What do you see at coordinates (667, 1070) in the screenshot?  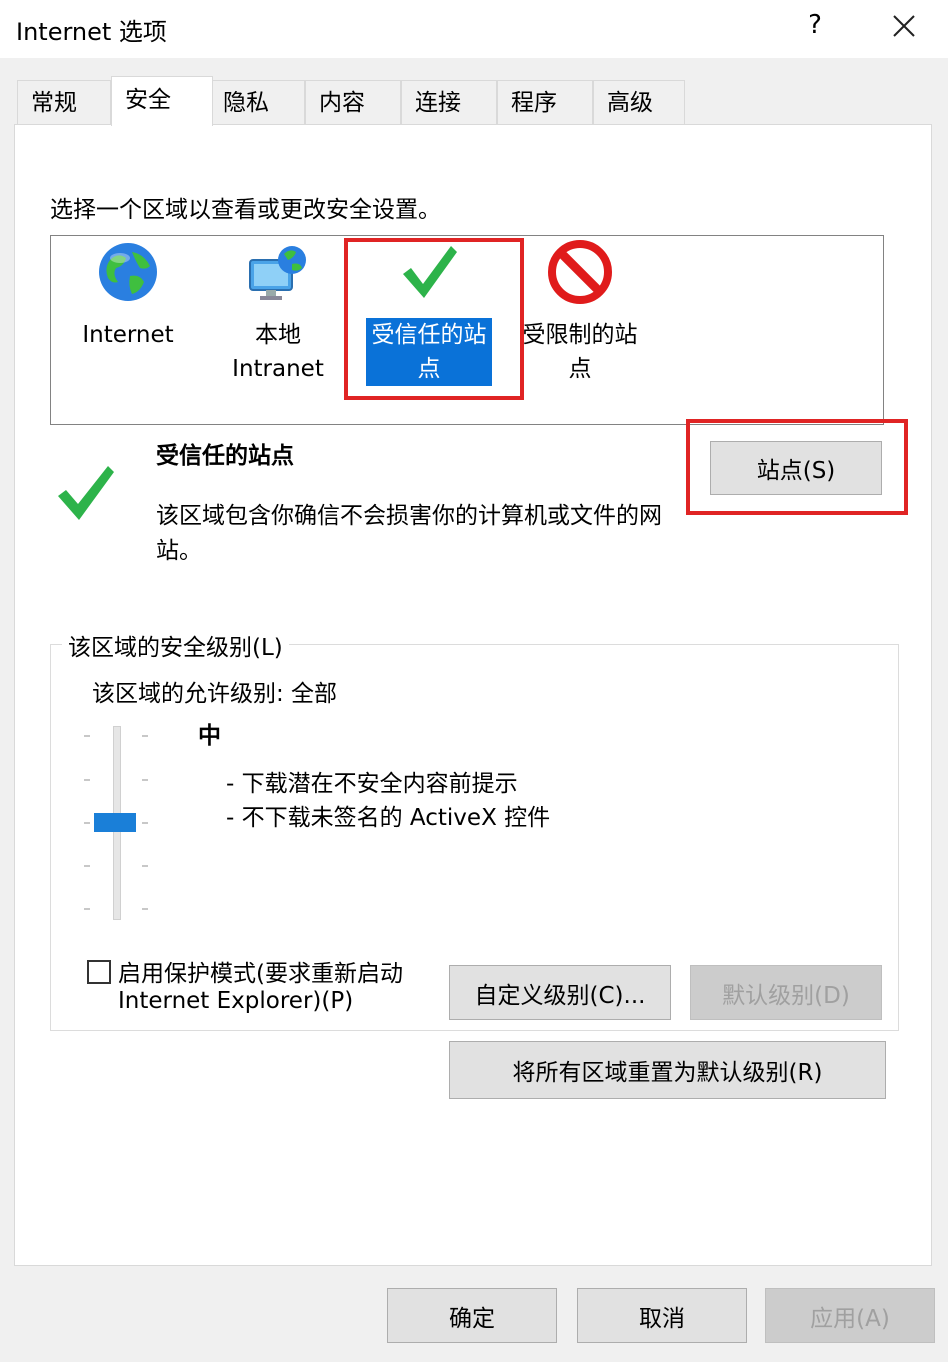 I see `reset-all-zones-button: 将所有区域重置为默认级别(R)` at bounding box center [667, 1070].